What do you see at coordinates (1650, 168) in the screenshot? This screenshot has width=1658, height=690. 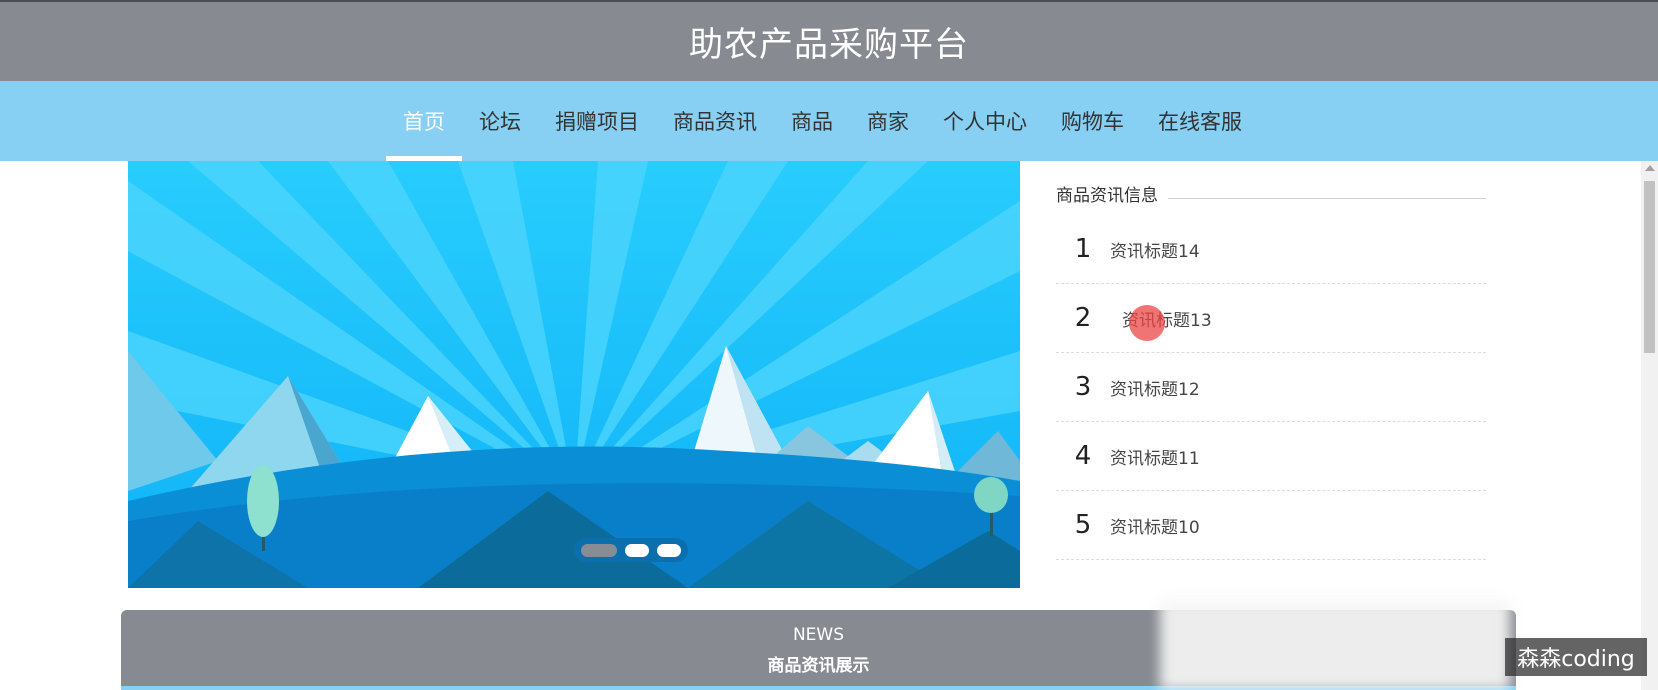 I see `scroll-up-arrow-icon` at bounding box center [1650, 168].